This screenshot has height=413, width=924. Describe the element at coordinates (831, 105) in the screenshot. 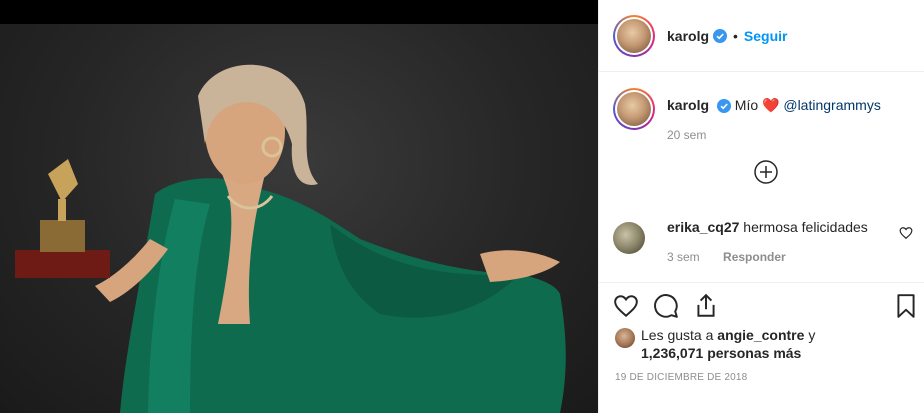

I see `caption-mention: @latingrammys` at that location.